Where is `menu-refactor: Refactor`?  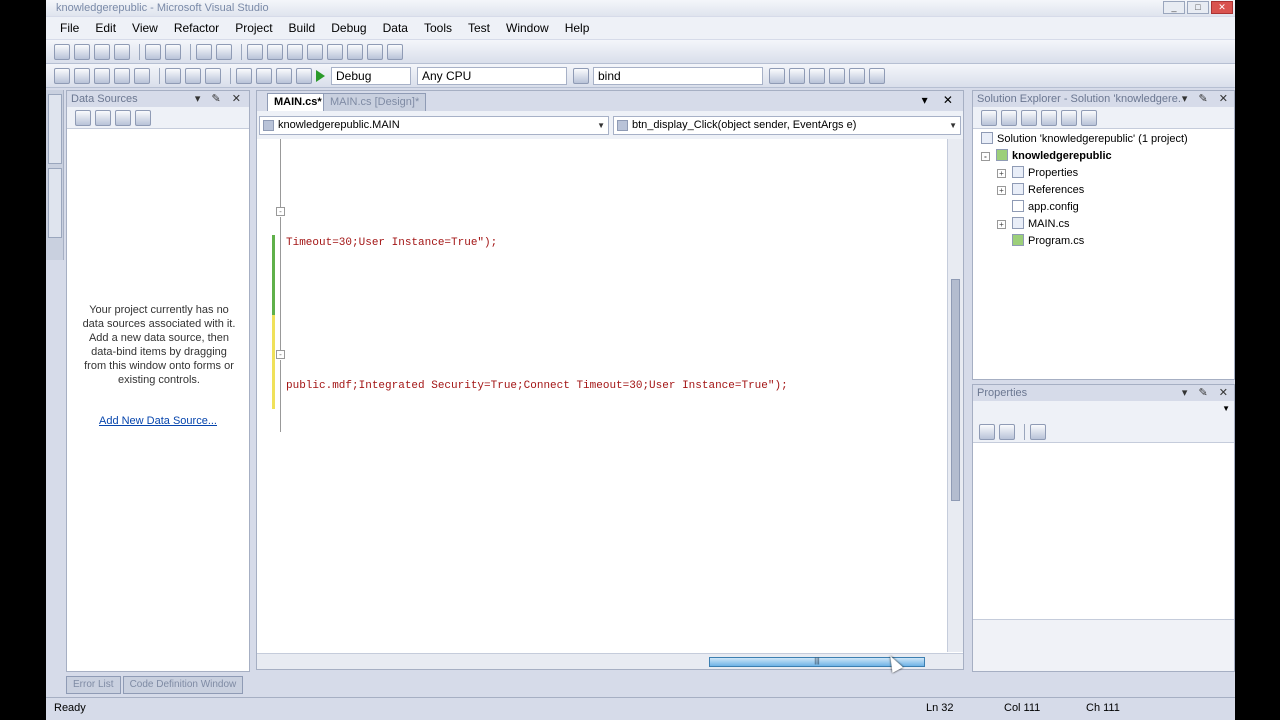 menu-refactor: Refactor is located at coordinates (196, 28).